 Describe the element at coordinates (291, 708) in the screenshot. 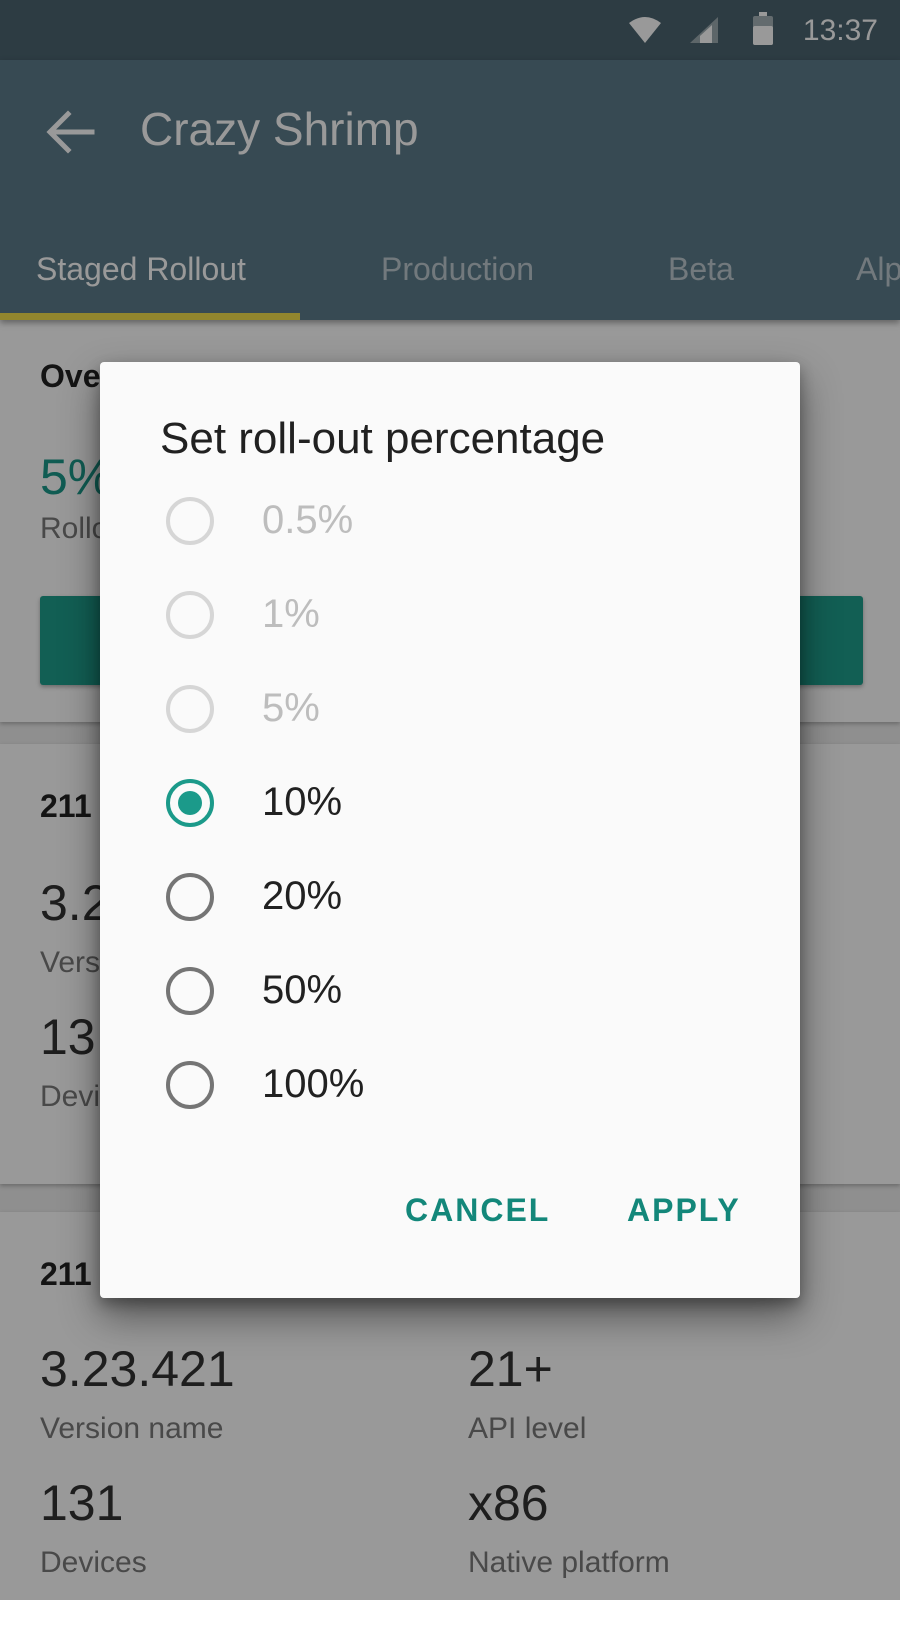

I see `option-label: 5%` at that location.